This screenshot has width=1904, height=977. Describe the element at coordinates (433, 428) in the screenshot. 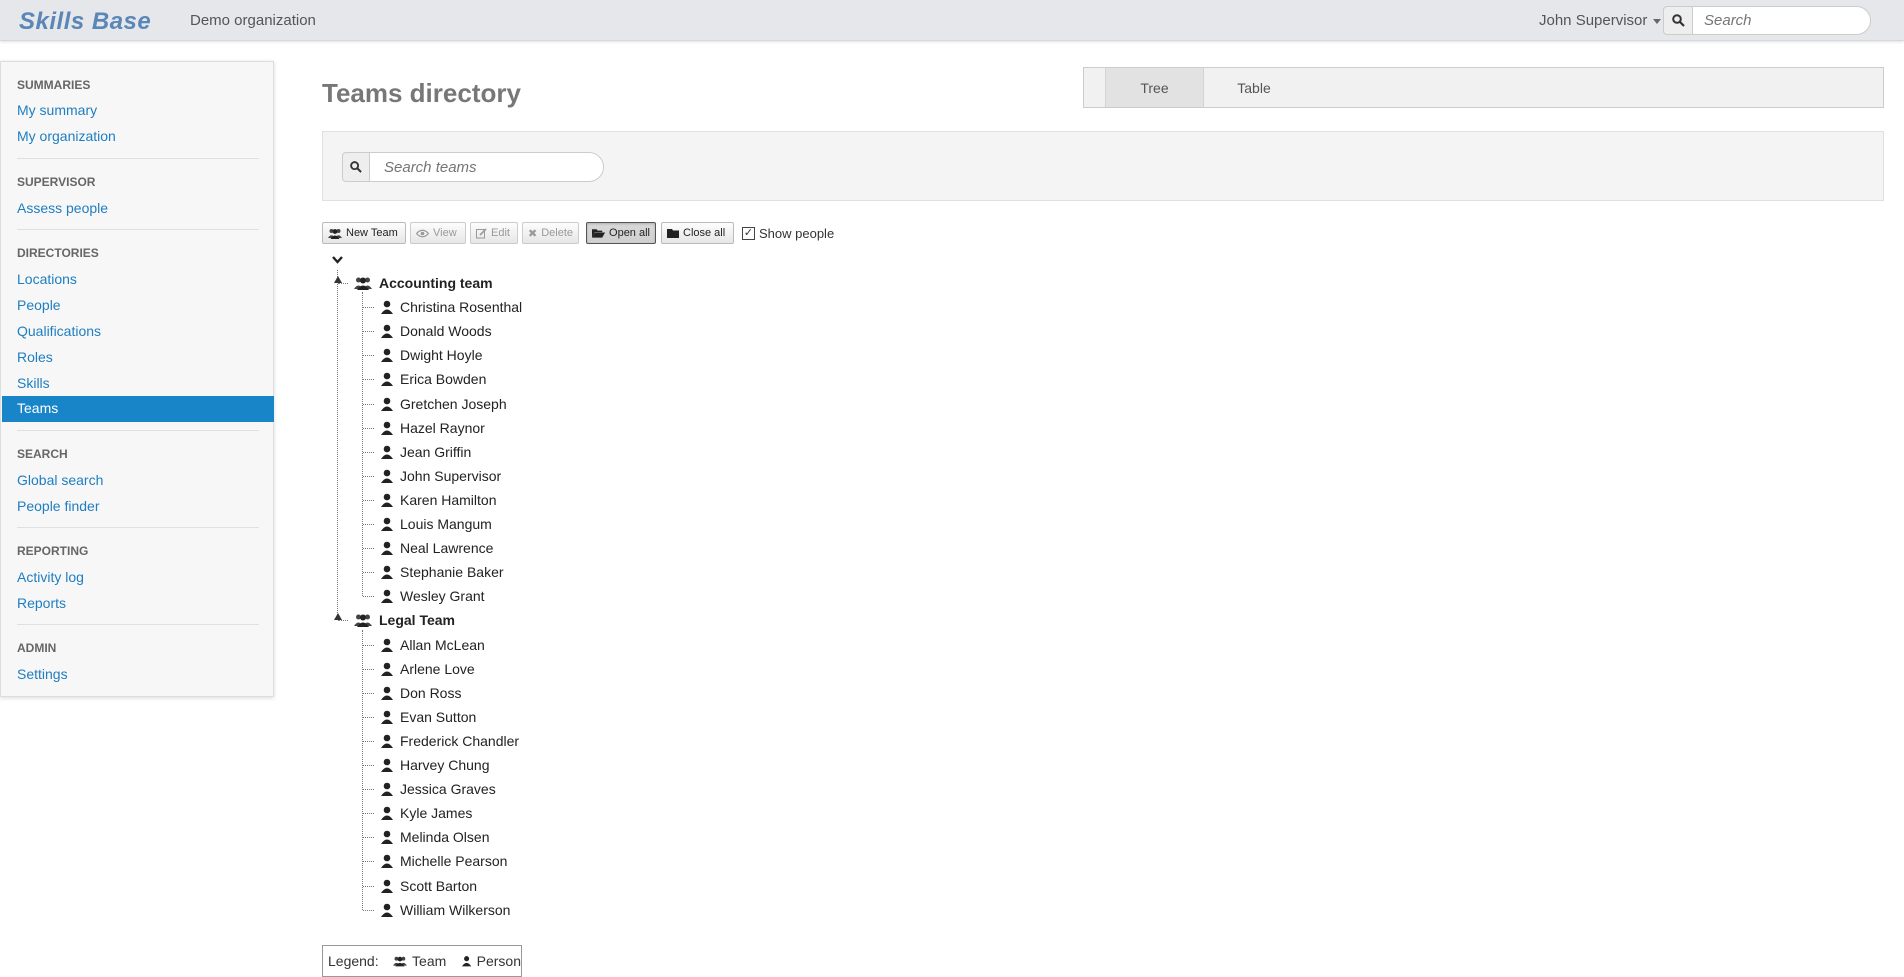

I see `tree-person-node: Hazel Raynor` at that location.